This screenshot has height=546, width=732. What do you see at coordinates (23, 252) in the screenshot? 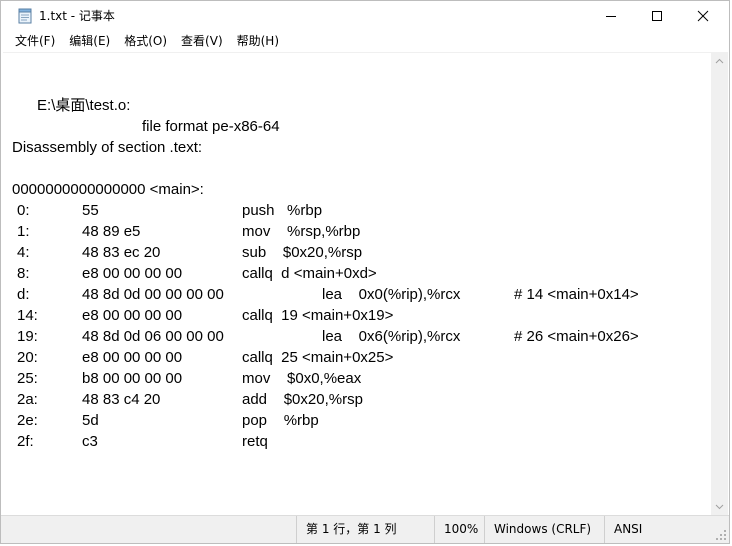
I see `instruction-address: 4:` at bounding box center [23, 252].